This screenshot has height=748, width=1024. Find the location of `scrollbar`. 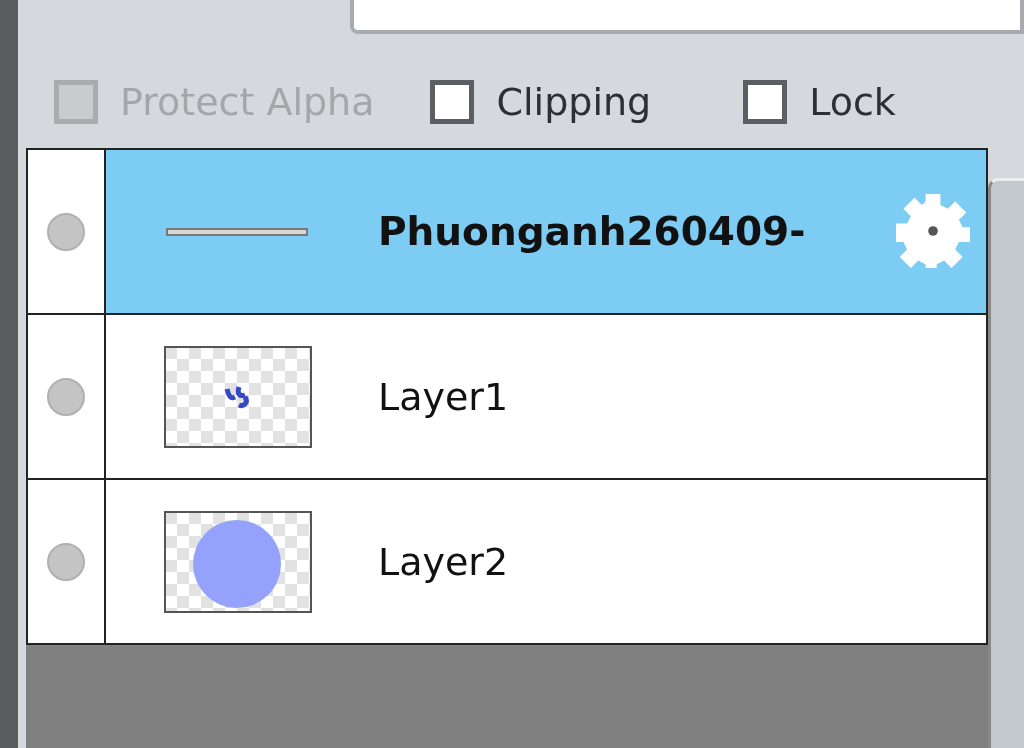

scrollbar is located at coordinates (1006, 463).